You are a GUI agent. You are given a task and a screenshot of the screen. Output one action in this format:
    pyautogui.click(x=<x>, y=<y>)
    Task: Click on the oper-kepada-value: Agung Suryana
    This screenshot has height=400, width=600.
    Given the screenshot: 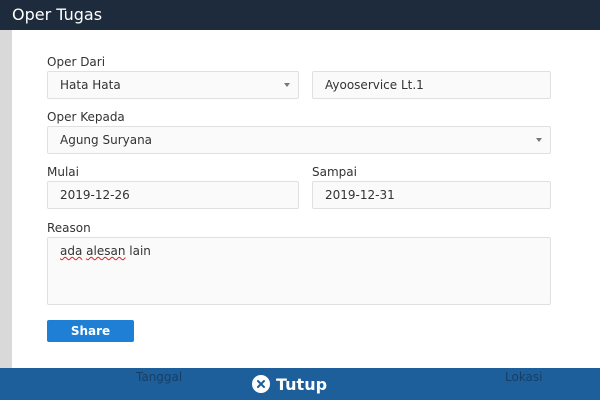 What is the action you would take?
    pyautogui.click(x=106, y=140)
    